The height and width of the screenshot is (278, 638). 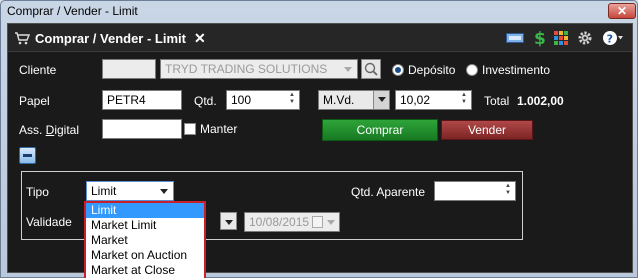 I want to click on manter-label: Manter, so click(x=219, y=129).